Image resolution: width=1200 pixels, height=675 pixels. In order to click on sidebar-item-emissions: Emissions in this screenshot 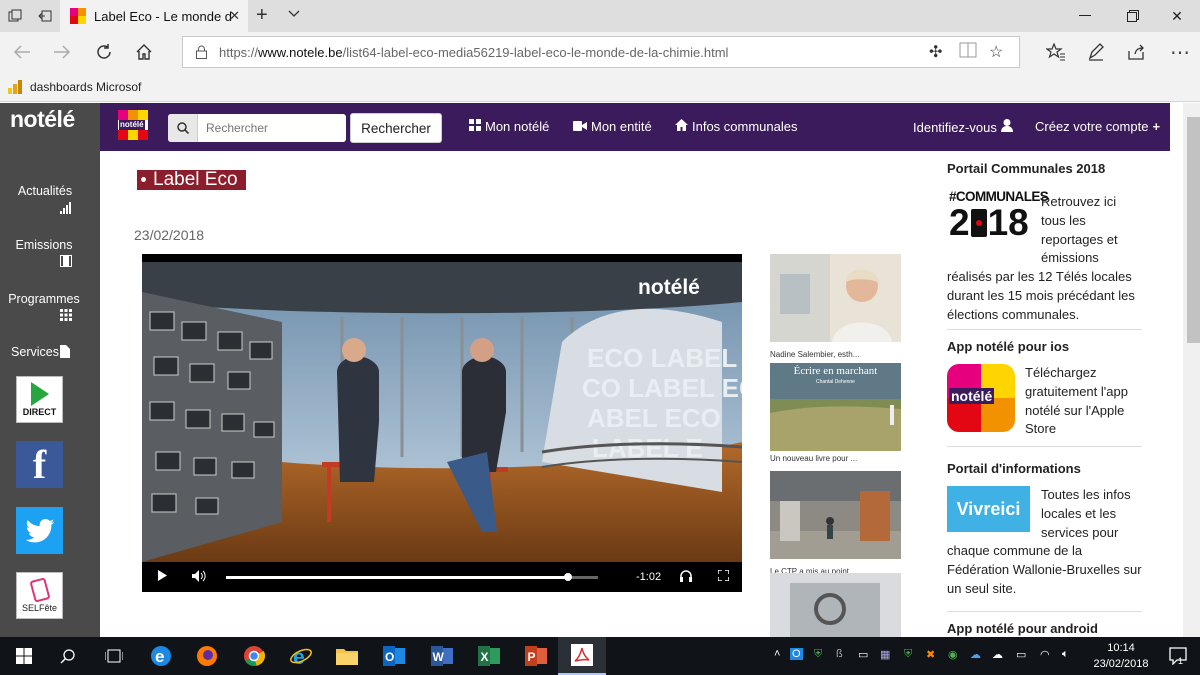, I will do `click(50, 252)`.